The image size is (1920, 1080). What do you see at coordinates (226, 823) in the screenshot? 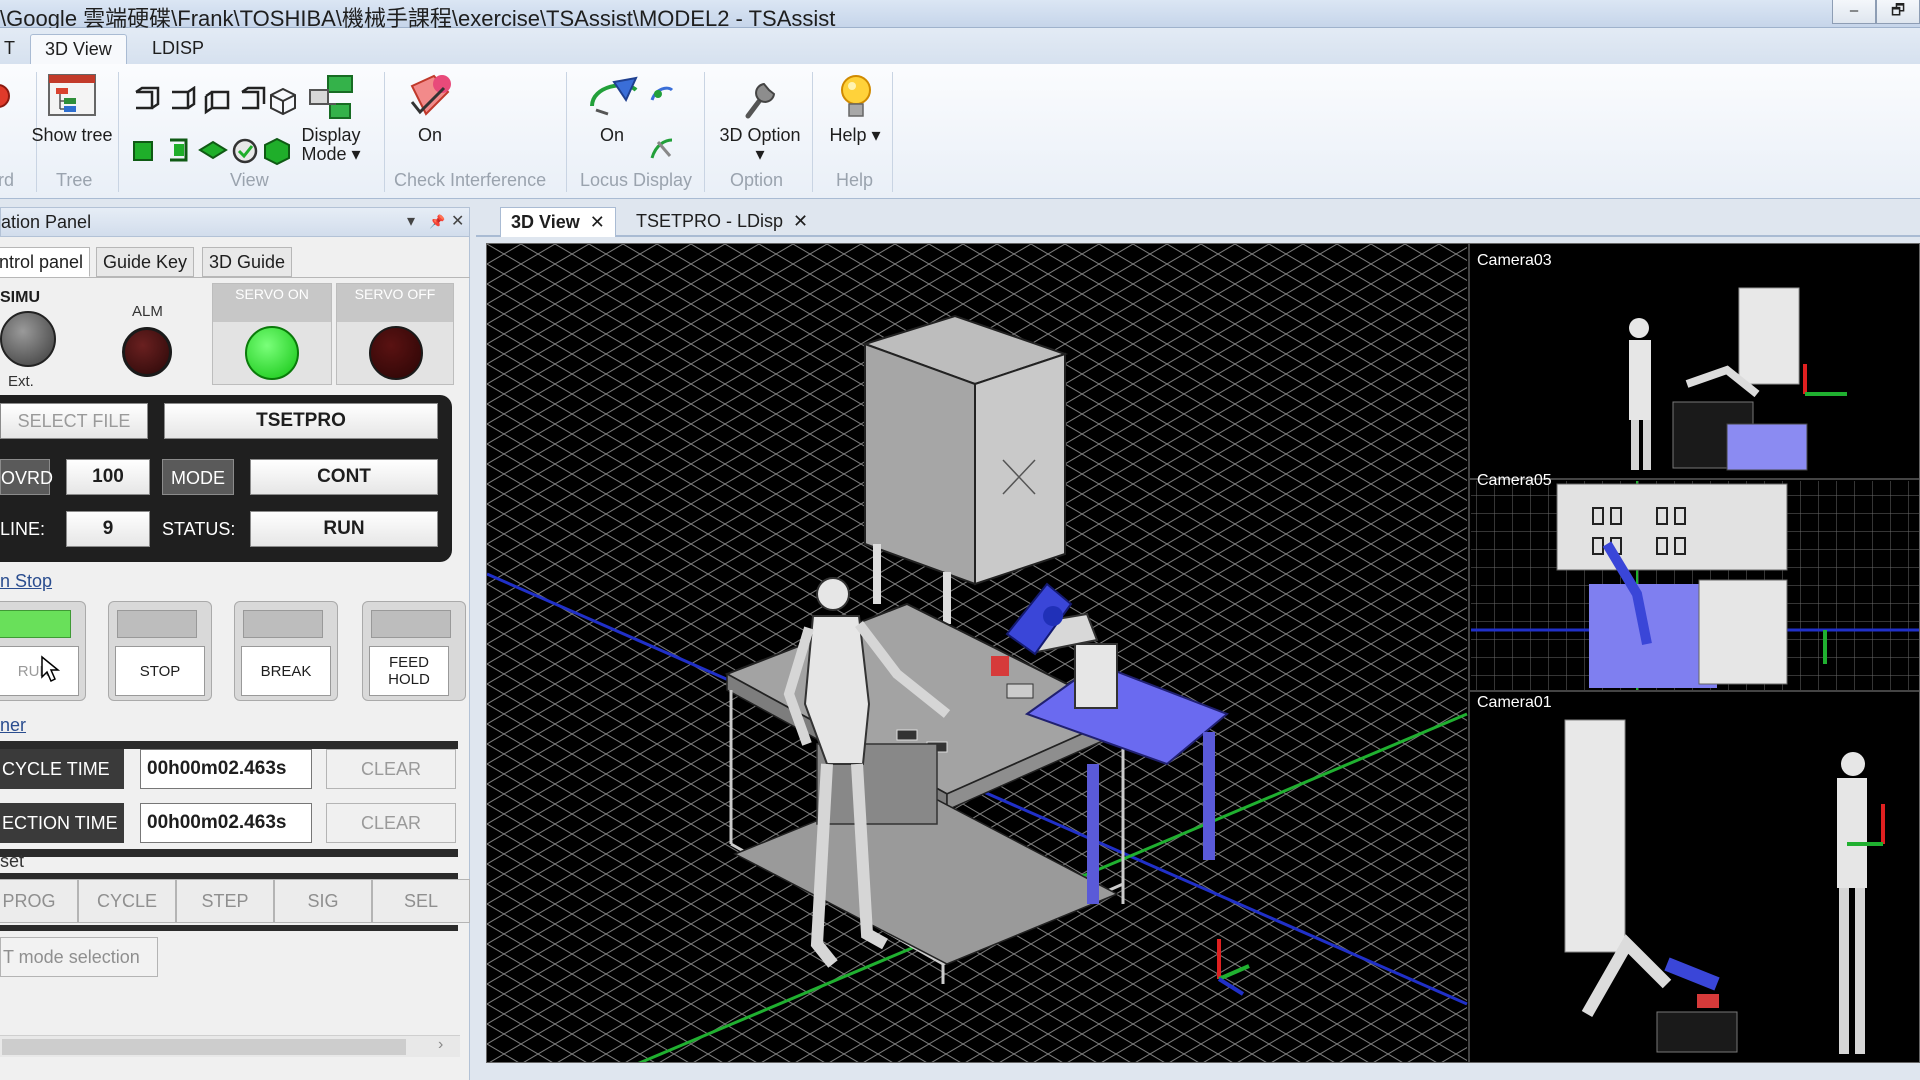
I see `execution-time-value: 00h00m02.463s` at bounding box center [226, 823].